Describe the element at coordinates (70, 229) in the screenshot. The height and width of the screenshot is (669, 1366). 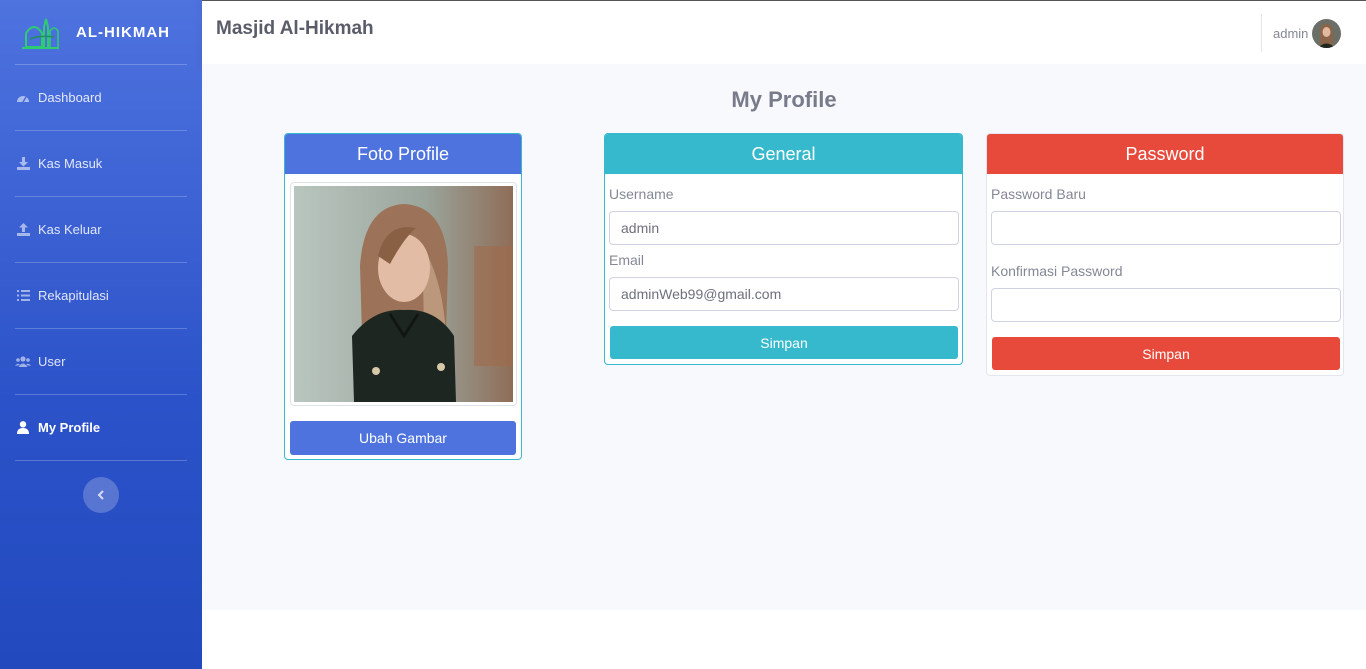
I see `sidebar-item-label: Kas Keluar` at that location.